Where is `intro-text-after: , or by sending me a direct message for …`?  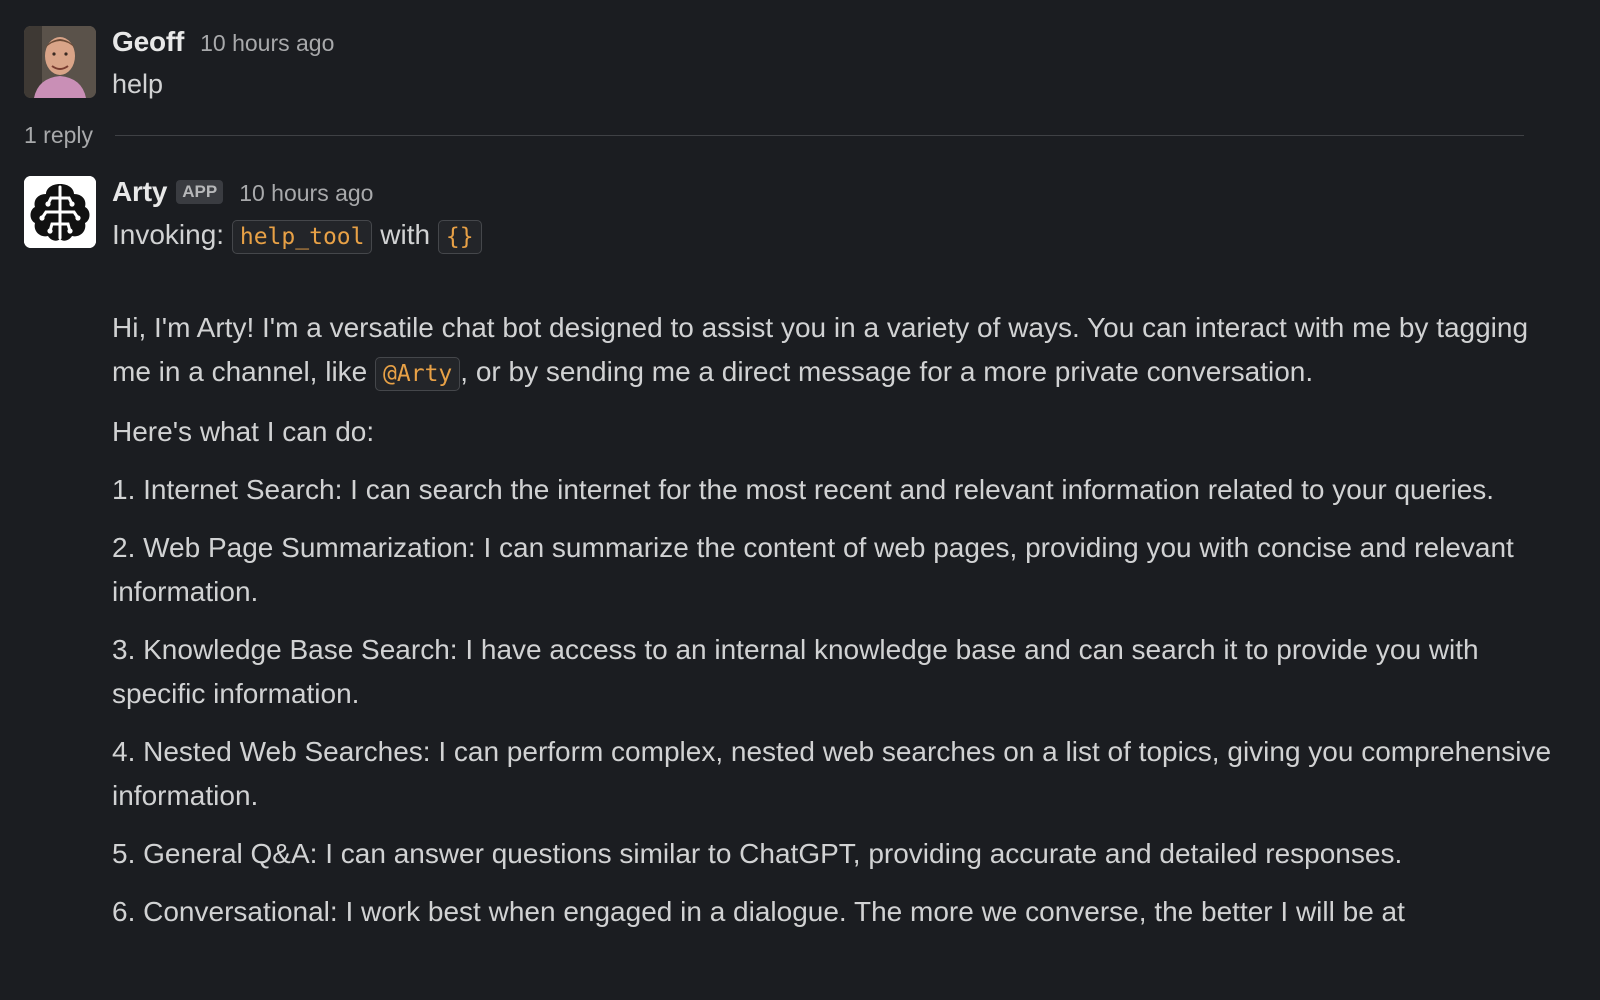
intro-text-after: , or by sending me a direct message for … is located at coordinates (887, 371).